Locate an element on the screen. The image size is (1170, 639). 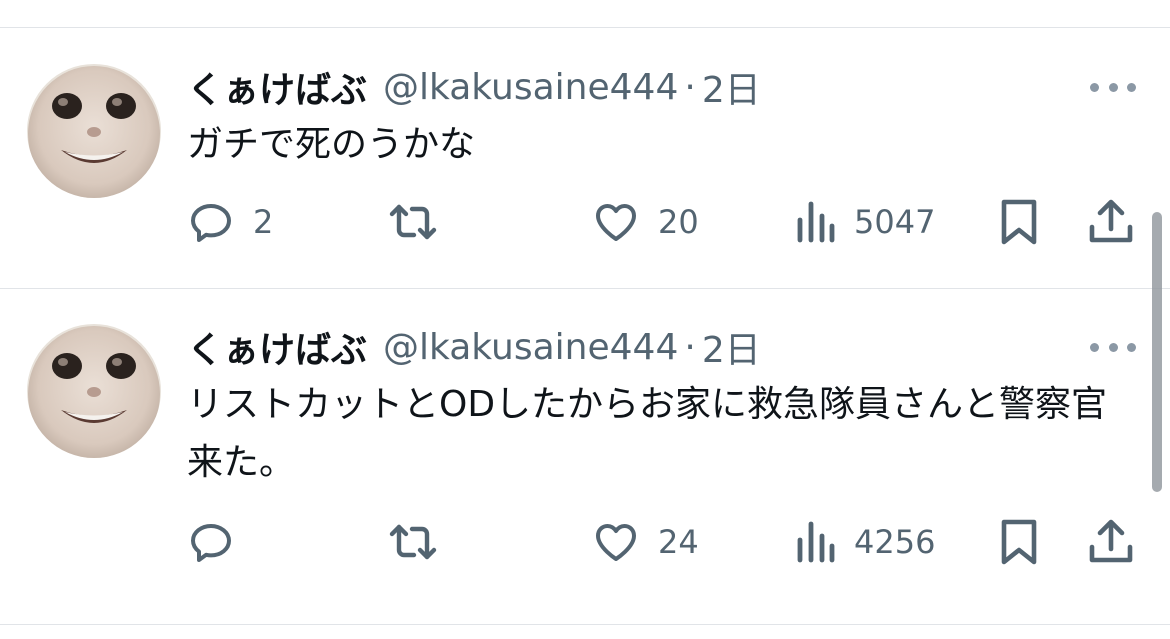
reply-button is located at coordinates (220, 542).